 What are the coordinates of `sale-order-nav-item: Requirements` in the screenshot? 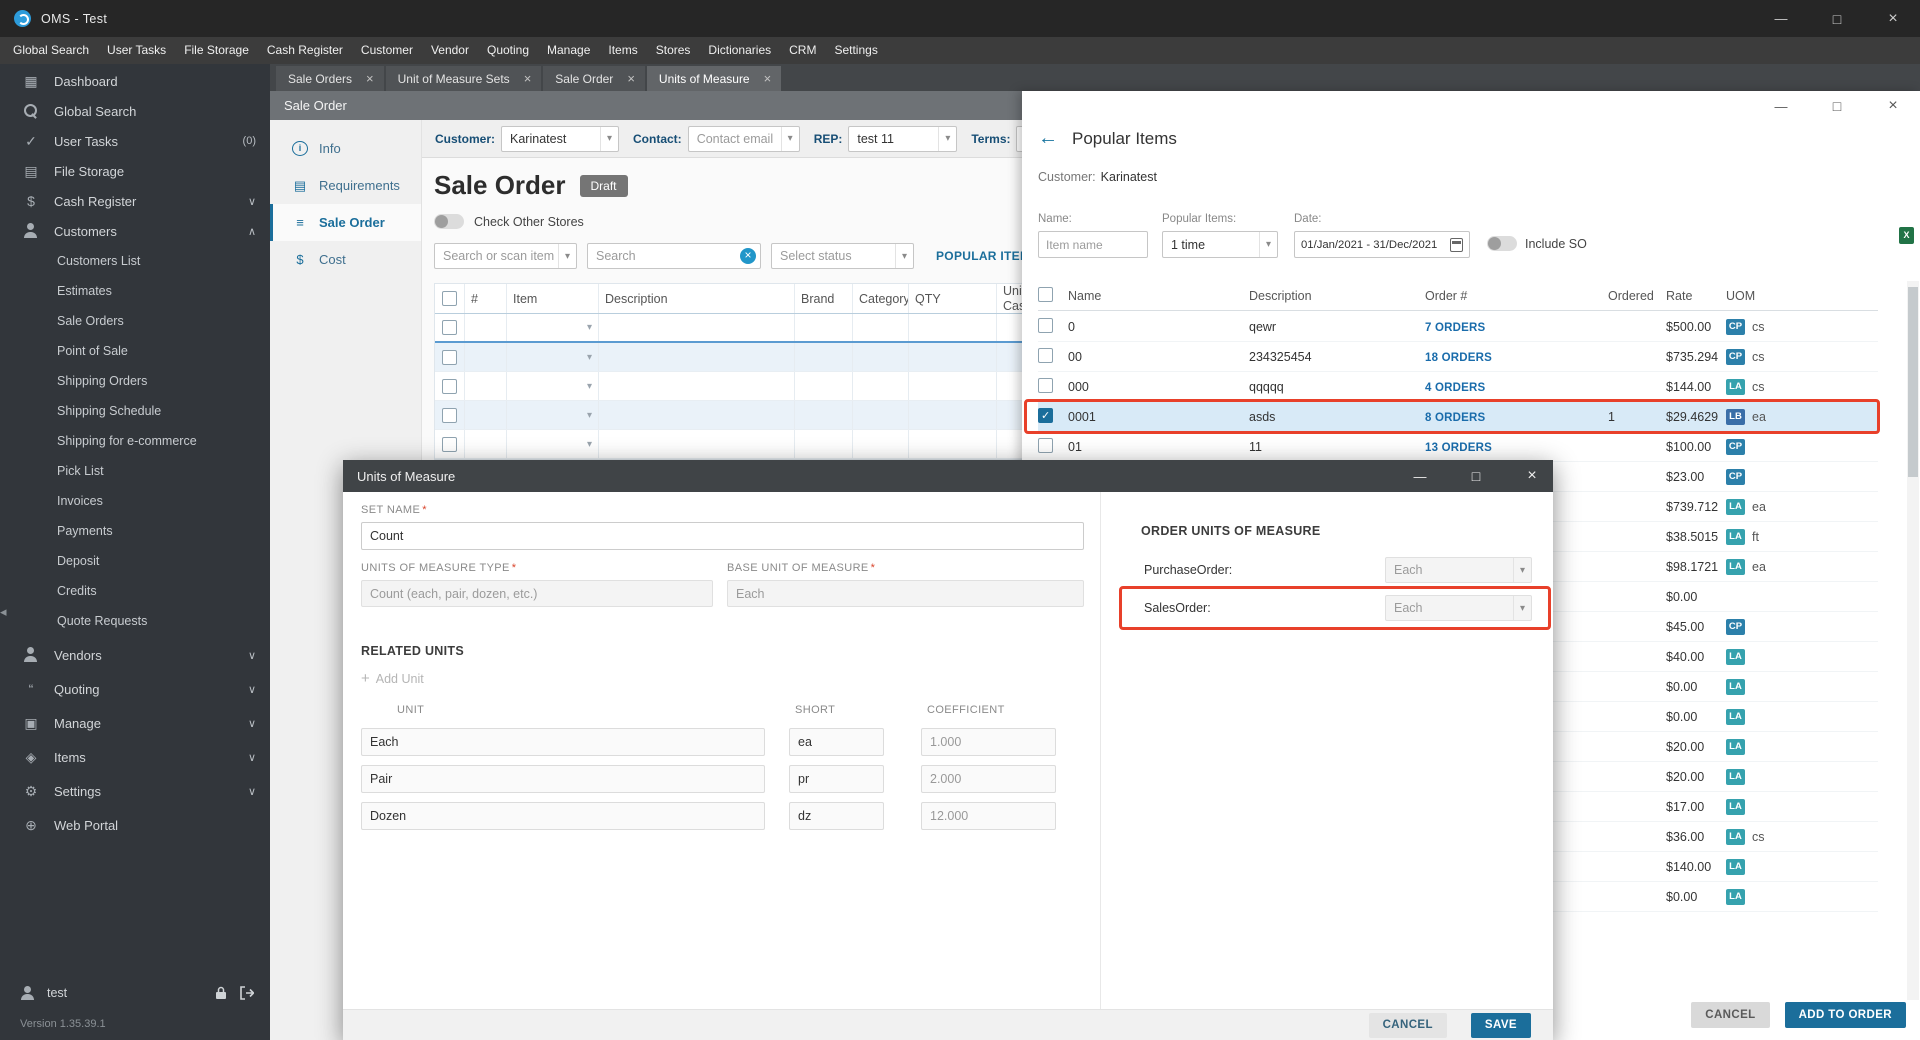 It's located at (345, 185).